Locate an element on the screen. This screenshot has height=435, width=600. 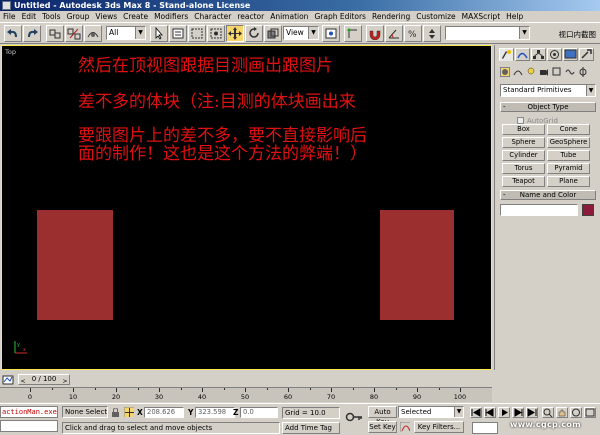
tab-utilities is located at coordinates (586, 54).